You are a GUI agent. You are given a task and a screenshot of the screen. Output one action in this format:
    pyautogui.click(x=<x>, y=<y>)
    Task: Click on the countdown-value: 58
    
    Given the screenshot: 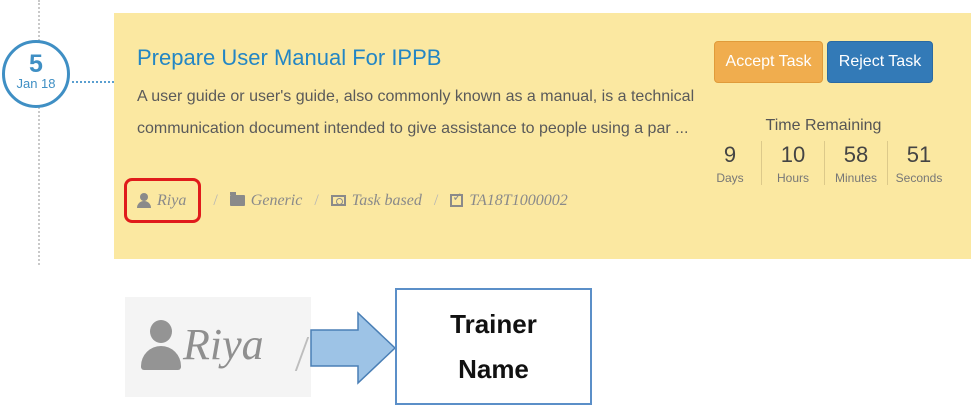 What is the action you would take?
    pyautogui.click(x=856, y=154)
    